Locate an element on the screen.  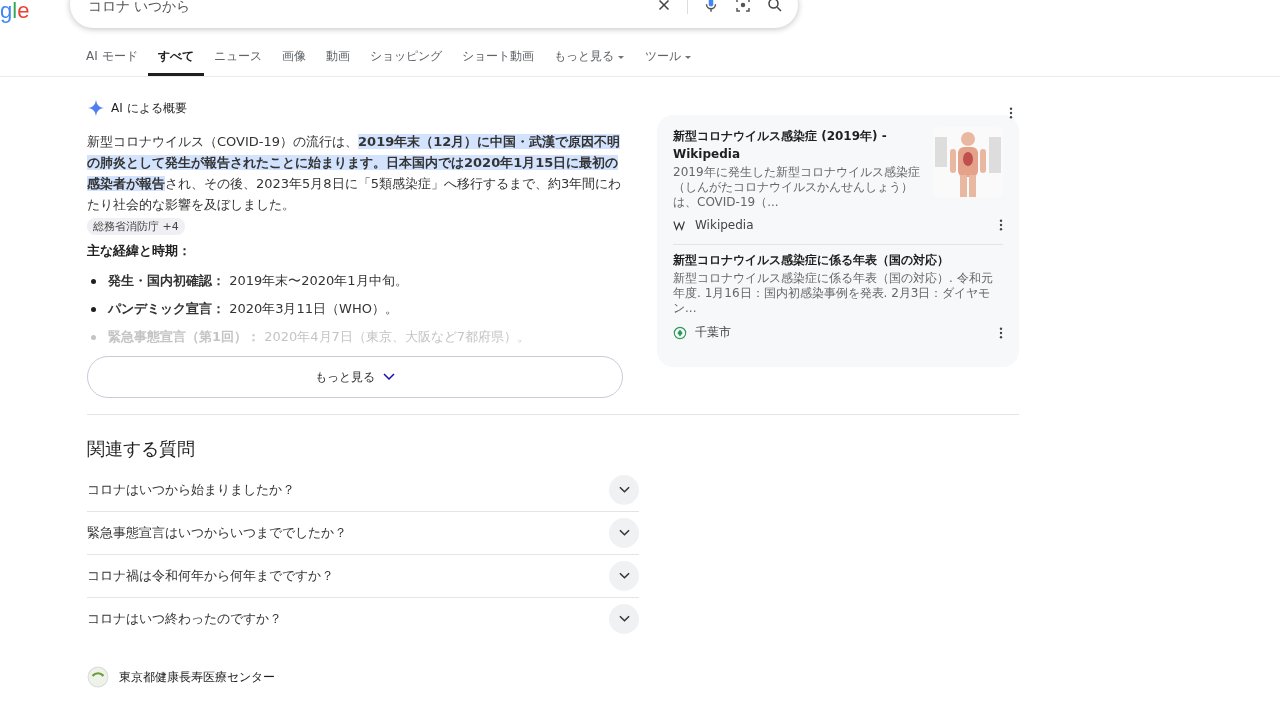
camera-icon is located at coordinates (743, 7).